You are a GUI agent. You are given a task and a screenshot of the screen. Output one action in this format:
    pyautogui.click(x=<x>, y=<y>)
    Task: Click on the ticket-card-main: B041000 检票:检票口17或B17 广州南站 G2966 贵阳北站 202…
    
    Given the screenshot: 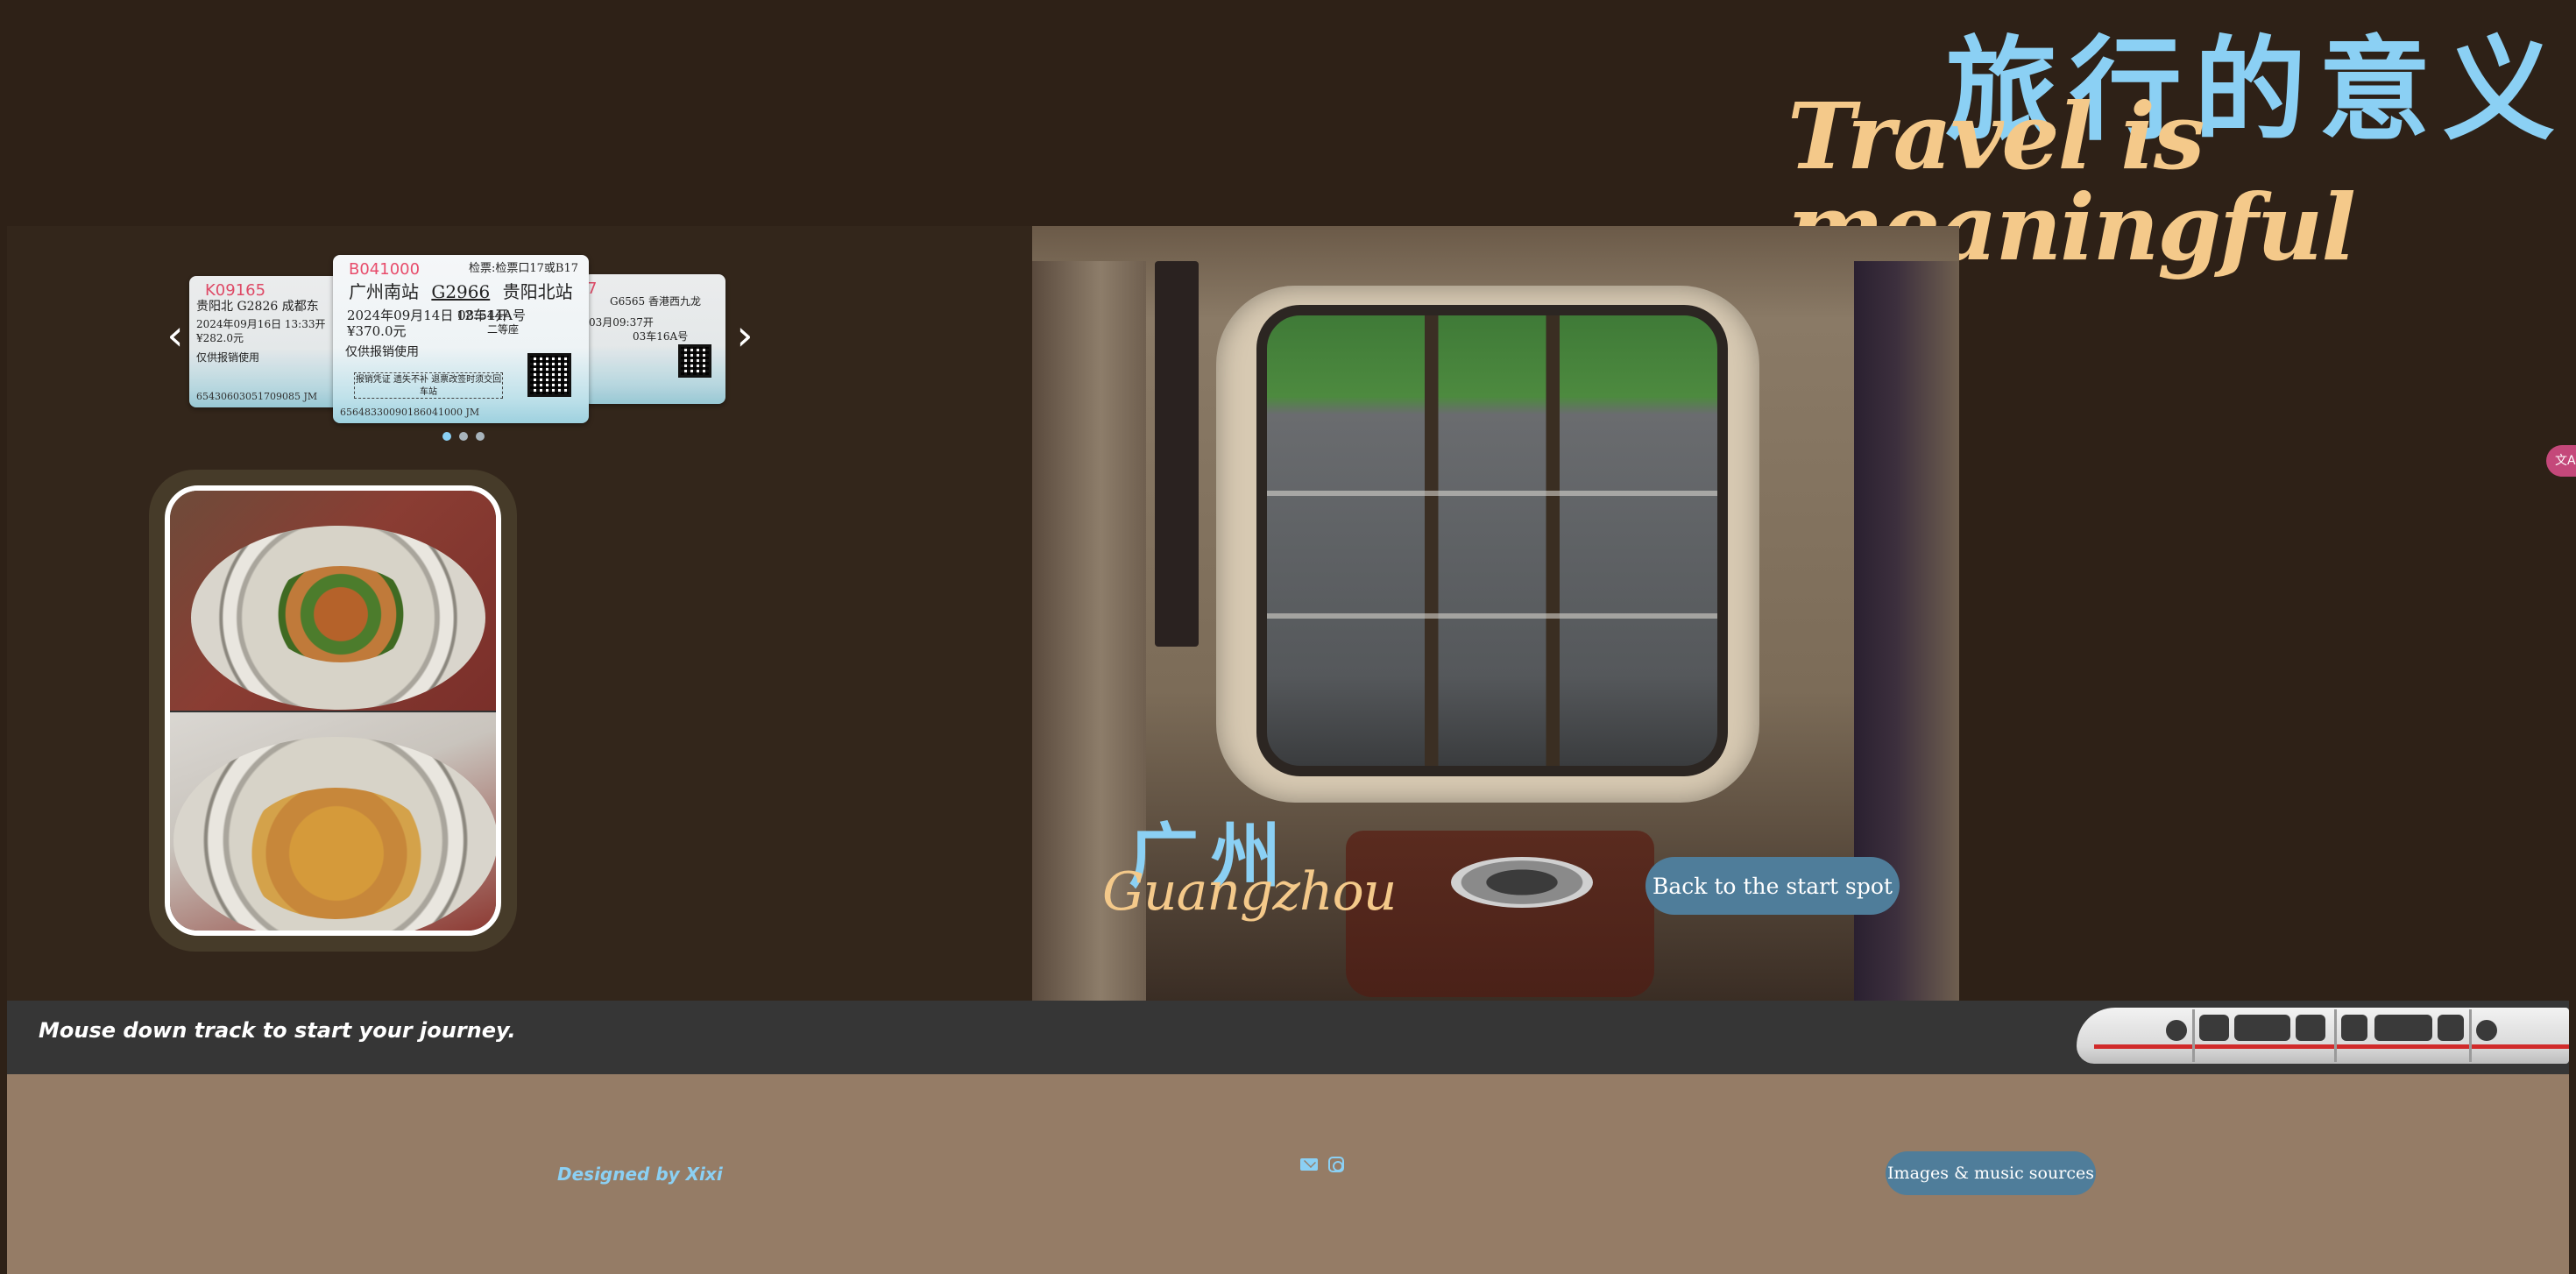 What is the action you would take?
    pyautogui.click(x=461, y=339)
    